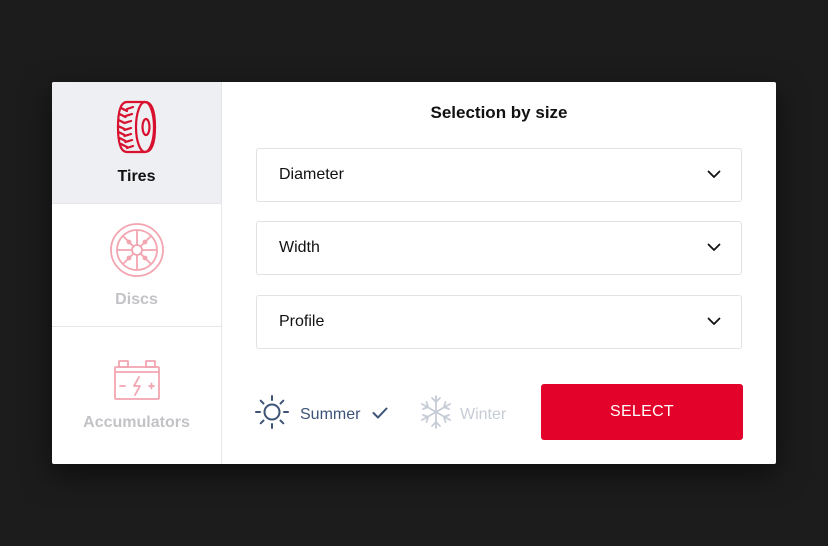 The height and width of the screenshot is (546, 828). What do you see at coordinates (272, 414) in the screenshot?
I see `sun-icon` at bounding box center [272, 414].